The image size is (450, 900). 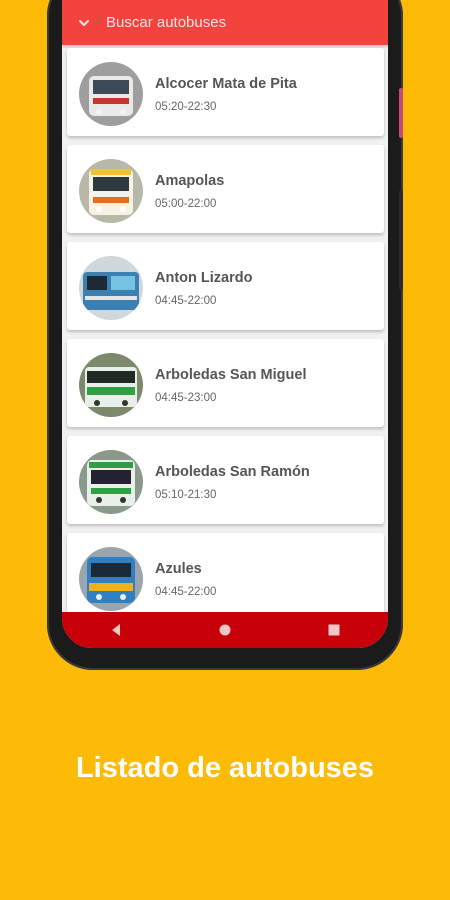 What do you see at coordinates (186, 398) in the screenshot?
I see `route-hours: 04:45-23:00` at bounding box center [186, 398].